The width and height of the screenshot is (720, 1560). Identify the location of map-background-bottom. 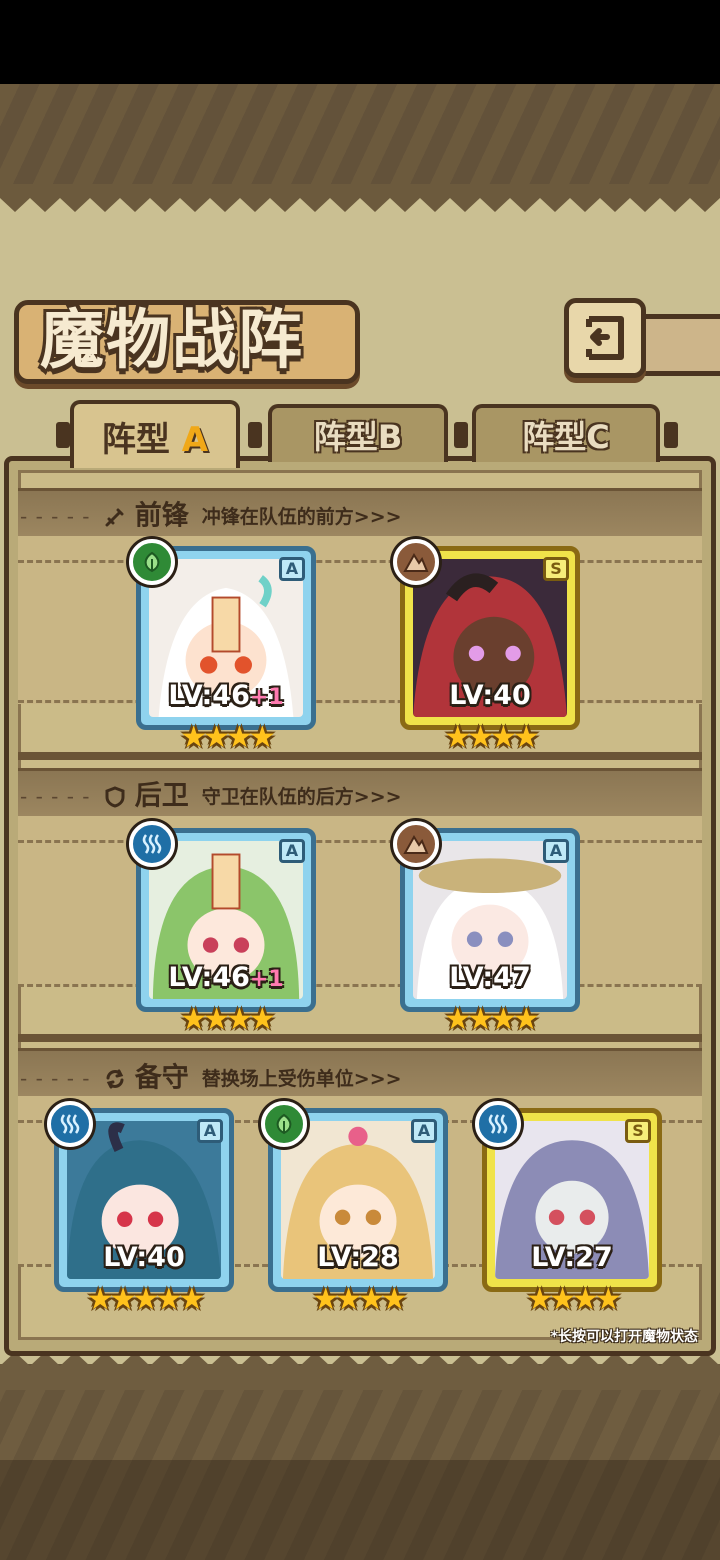
(360, 1460).